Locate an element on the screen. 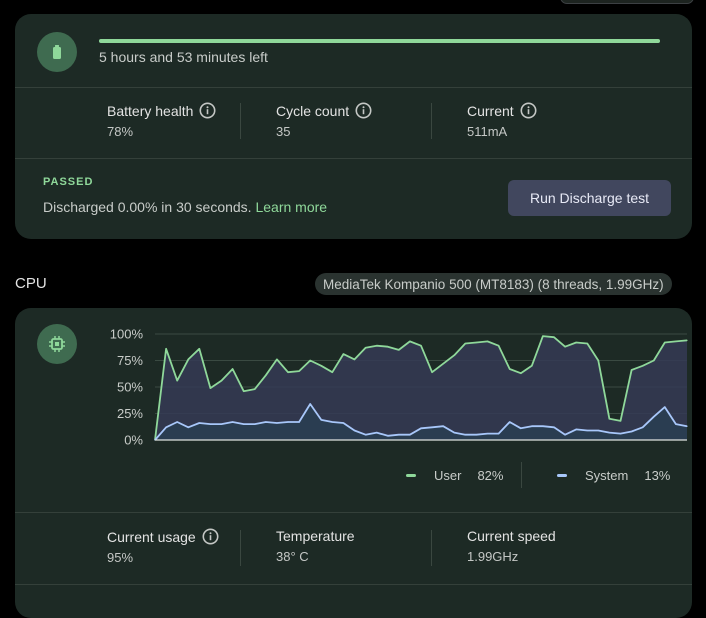 The width and height of the screenshot is (706, 618). battery-progress-fill is located at coordinates (379, 41).